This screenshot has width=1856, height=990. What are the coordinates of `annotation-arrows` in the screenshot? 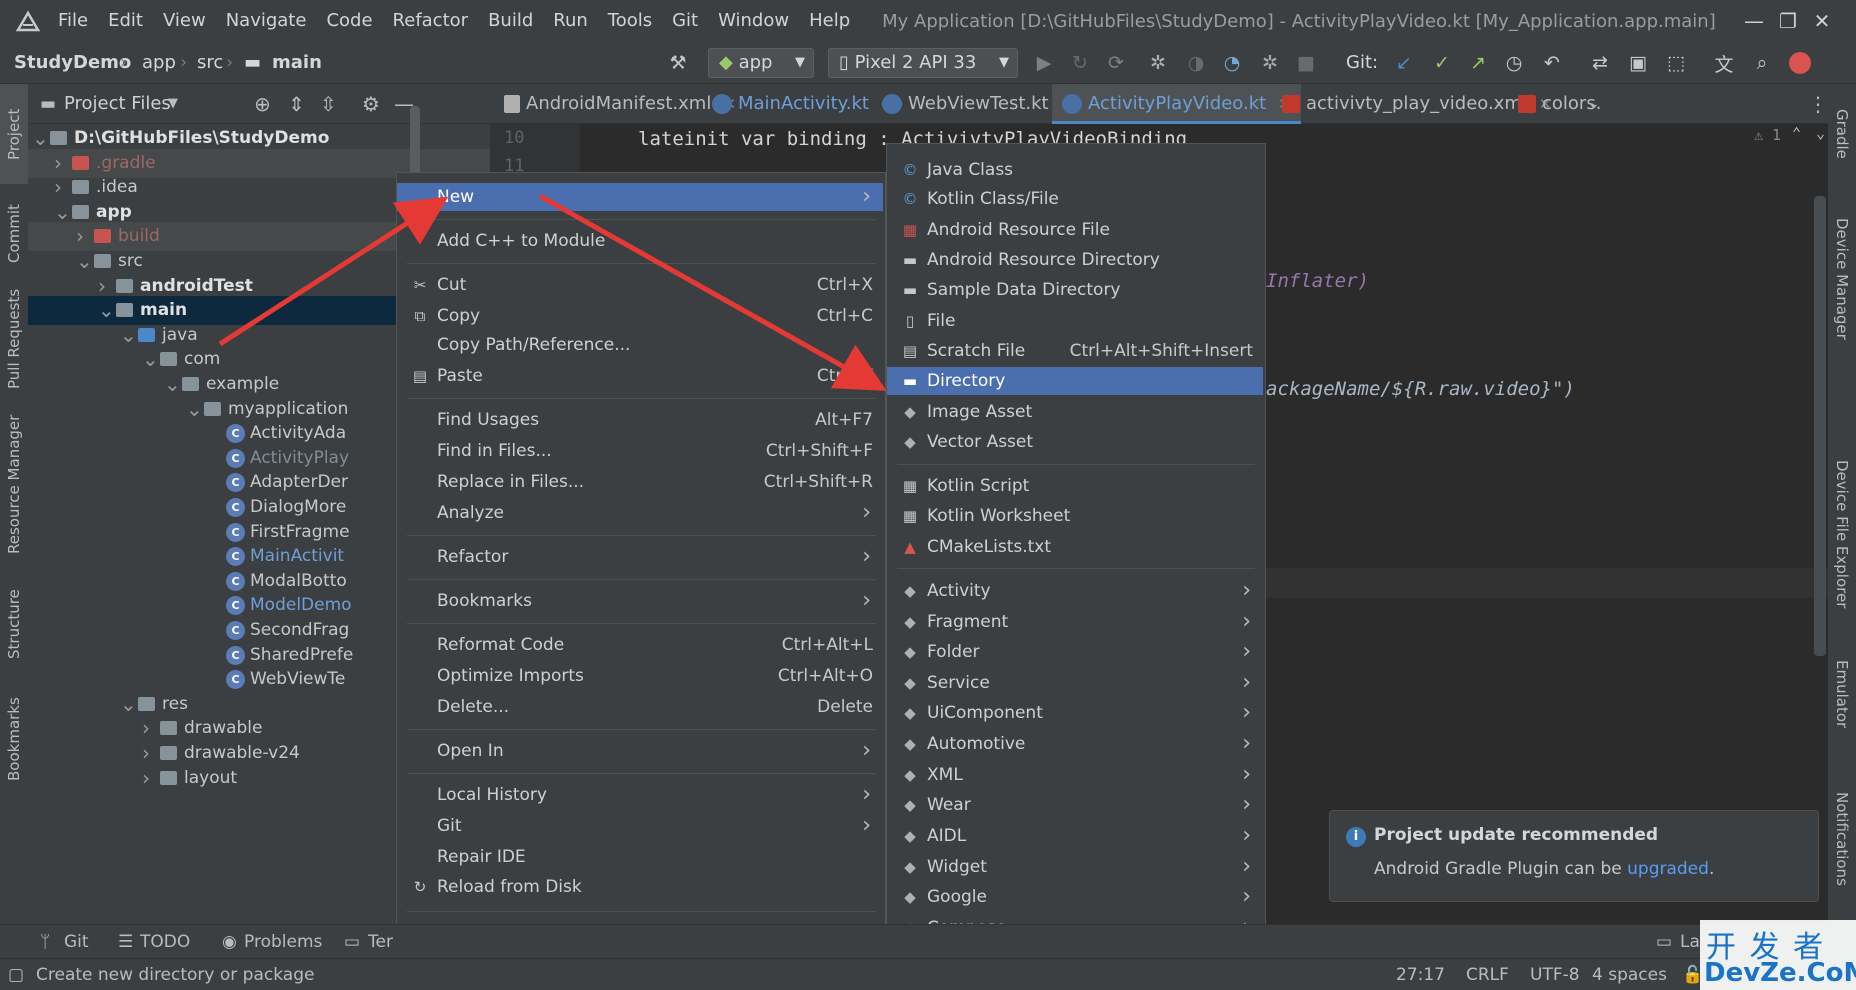 It's located at (552, 292).